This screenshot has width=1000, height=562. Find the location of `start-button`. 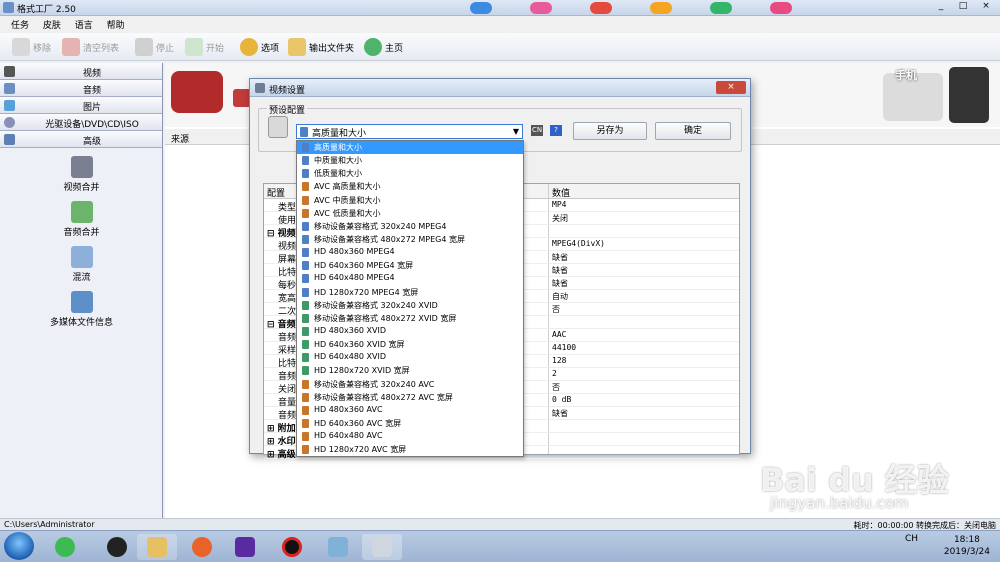

start-button is located at coordinates (19, 546).